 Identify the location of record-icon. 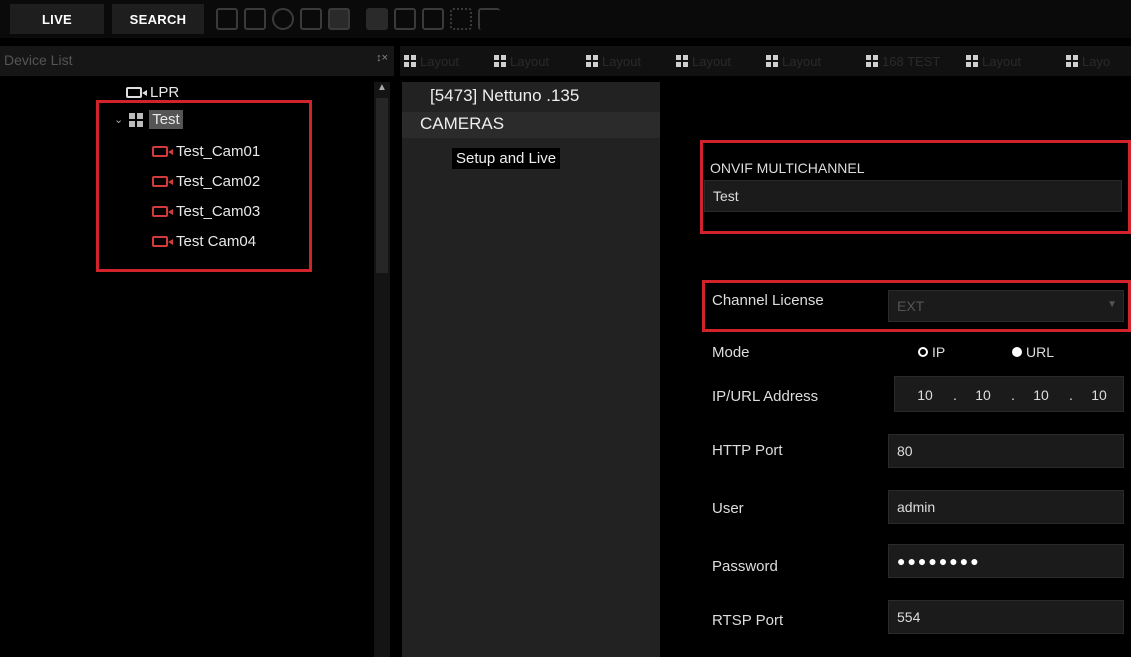
(377, 19).